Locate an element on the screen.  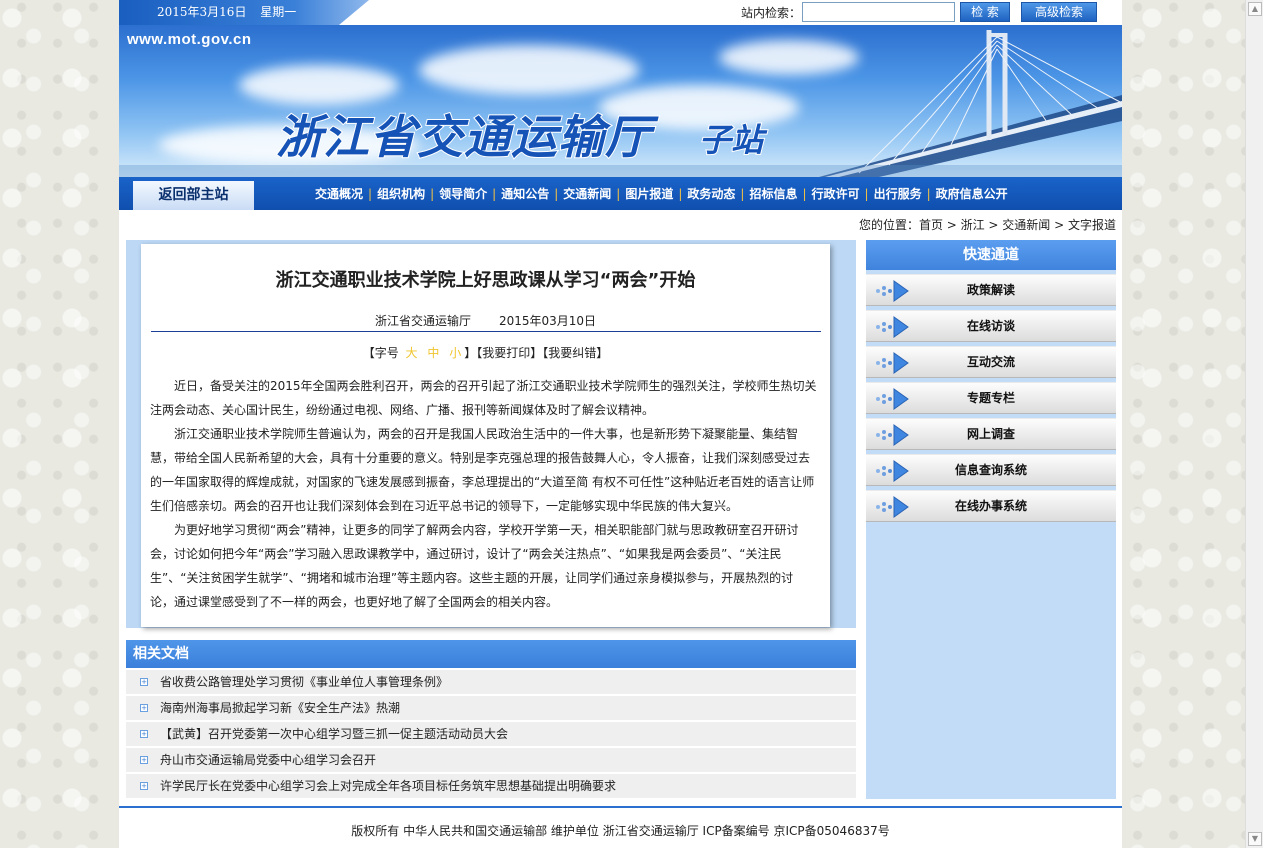
page-scrollbar: ▲ ▼ is located at coordinates (1254, 424).